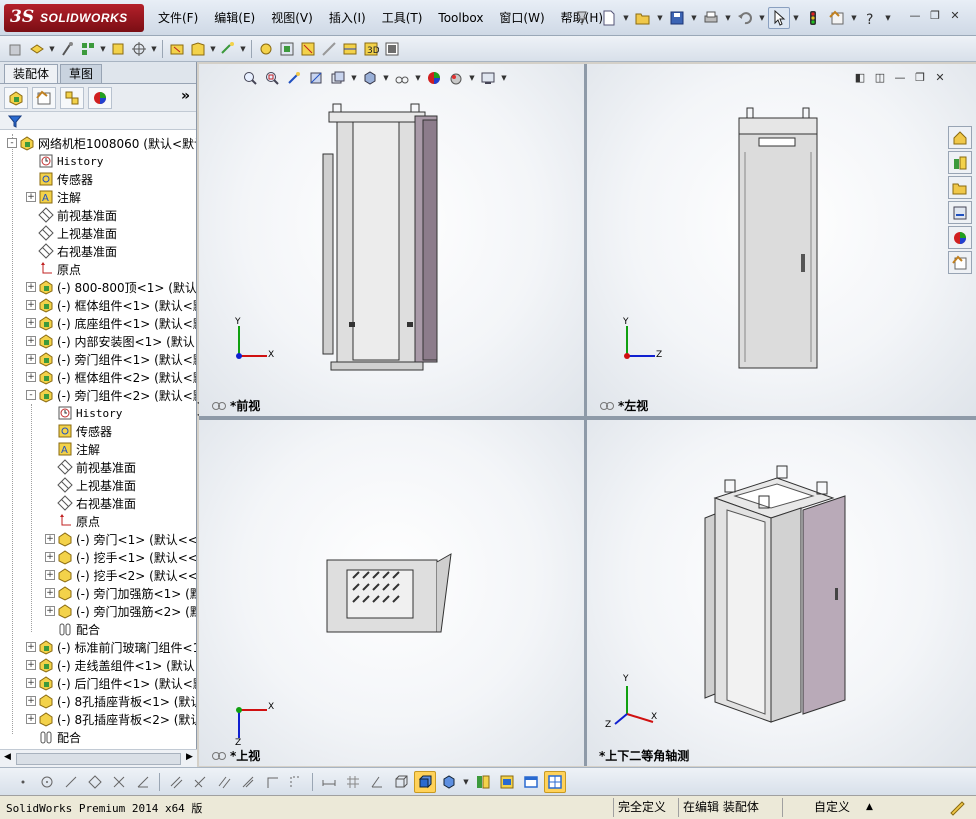  Describe the element at coordinates (504, 78) in the screenshot. I see `view-settings-dropdown-icon: ▼` at that location.